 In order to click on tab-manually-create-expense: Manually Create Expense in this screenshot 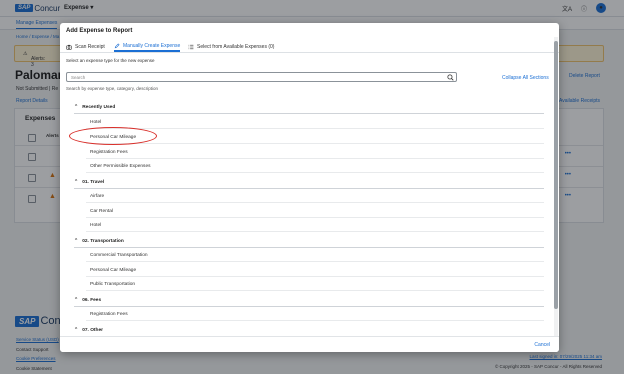, I will do `click(147, 47)`.